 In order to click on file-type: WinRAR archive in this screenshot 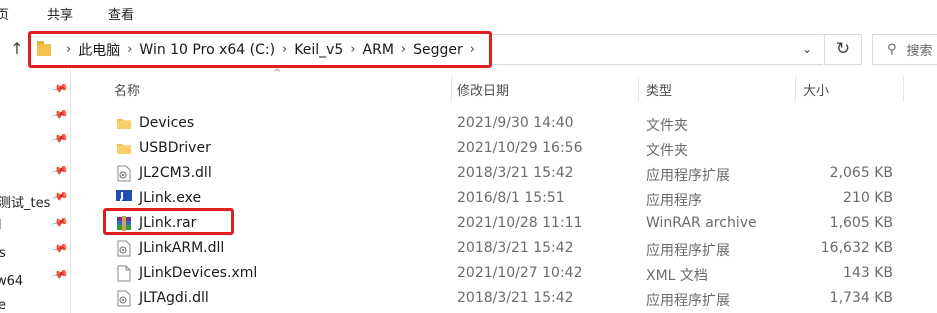, I will do `click(701, 223)`.